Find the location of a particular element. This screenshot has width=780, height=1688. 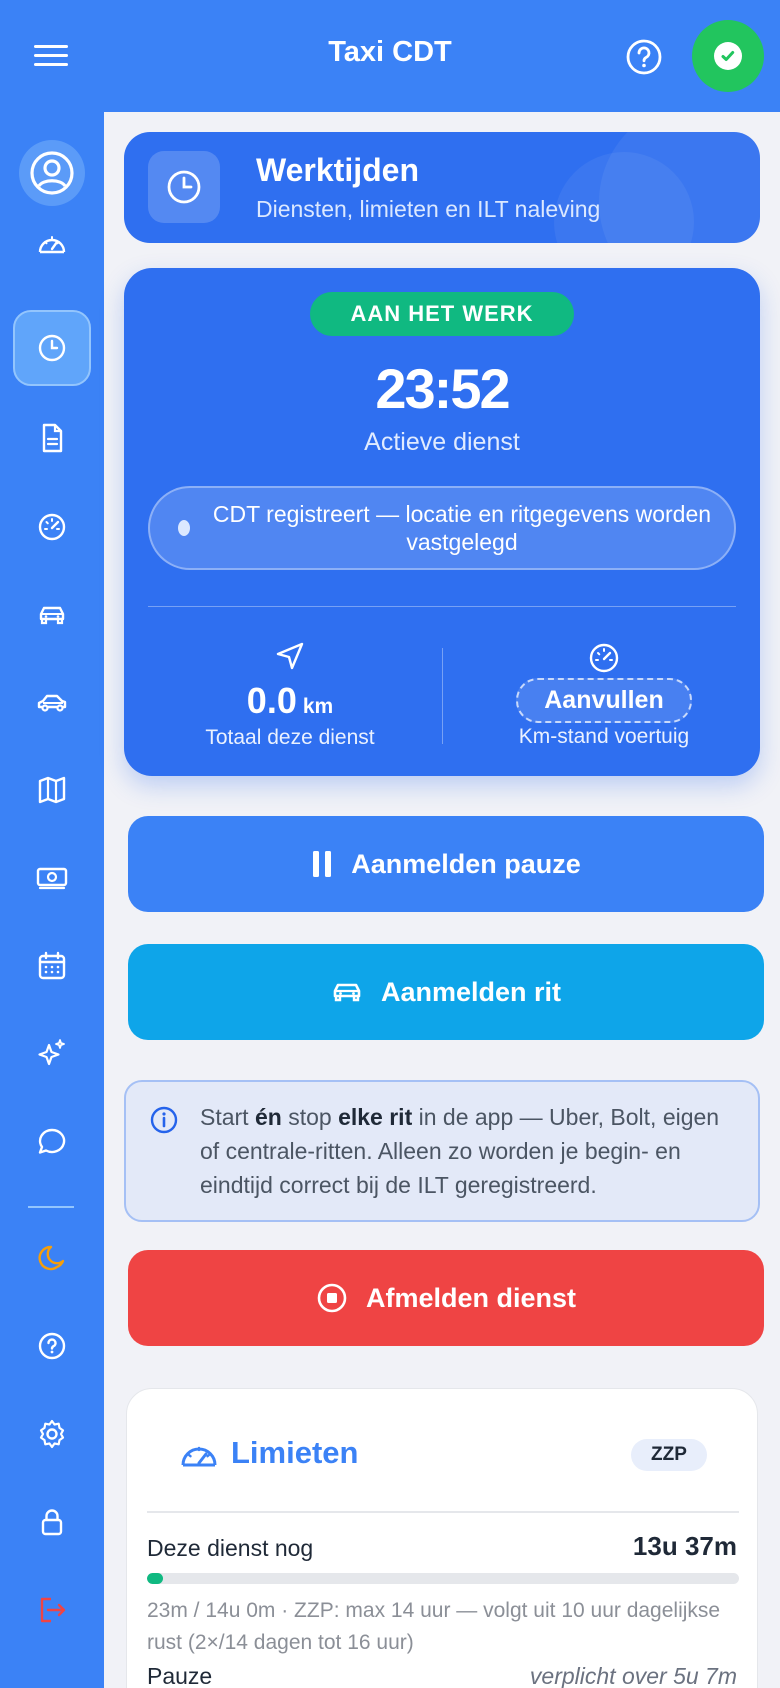

sidebar-item-calendar is located at coordinates (52, 966).